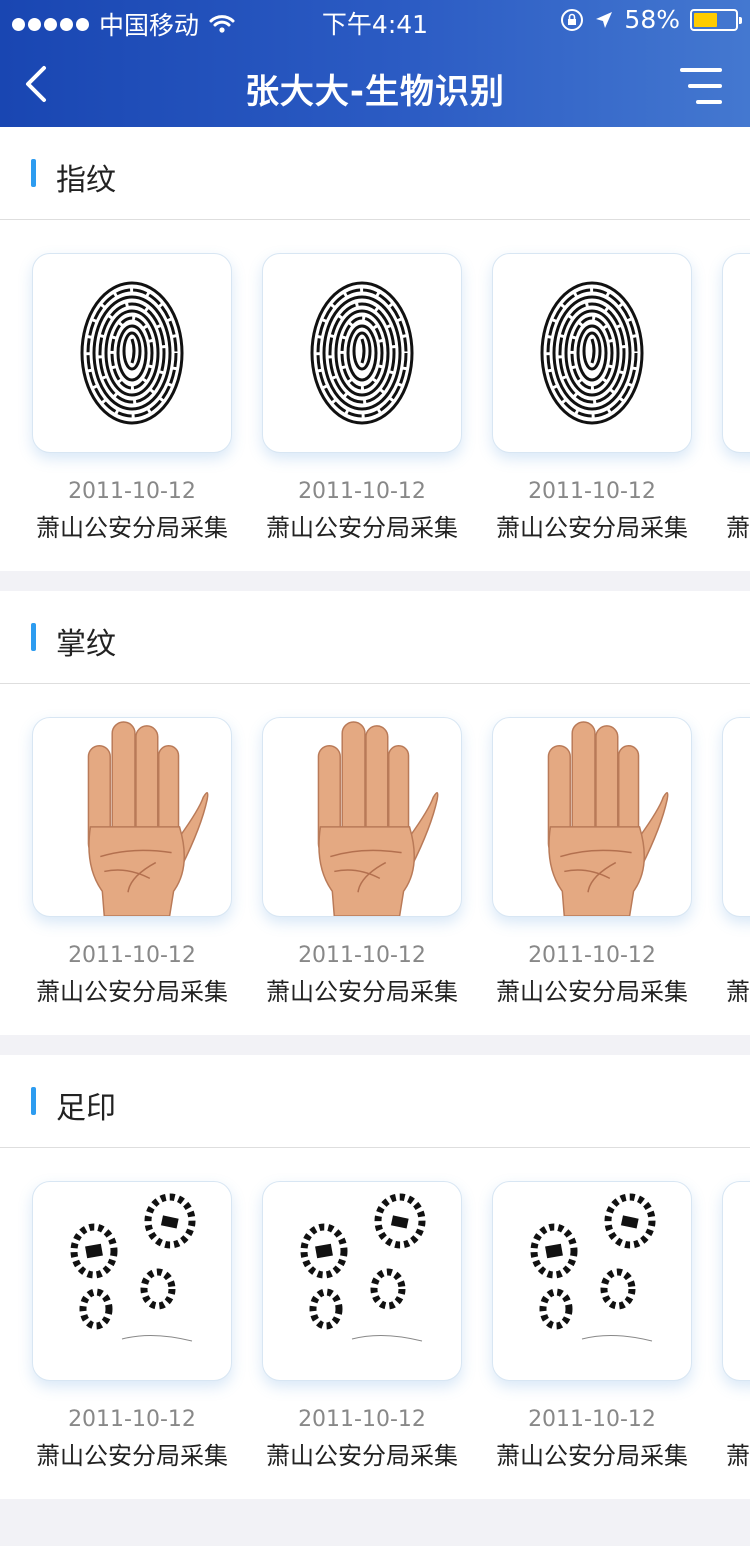 This screenshot has width=750, height=1546. What do you see at coordinates (375, 1101) in the screenshot?
I see `section-header: 足印` at bounding box center [375, 1101].